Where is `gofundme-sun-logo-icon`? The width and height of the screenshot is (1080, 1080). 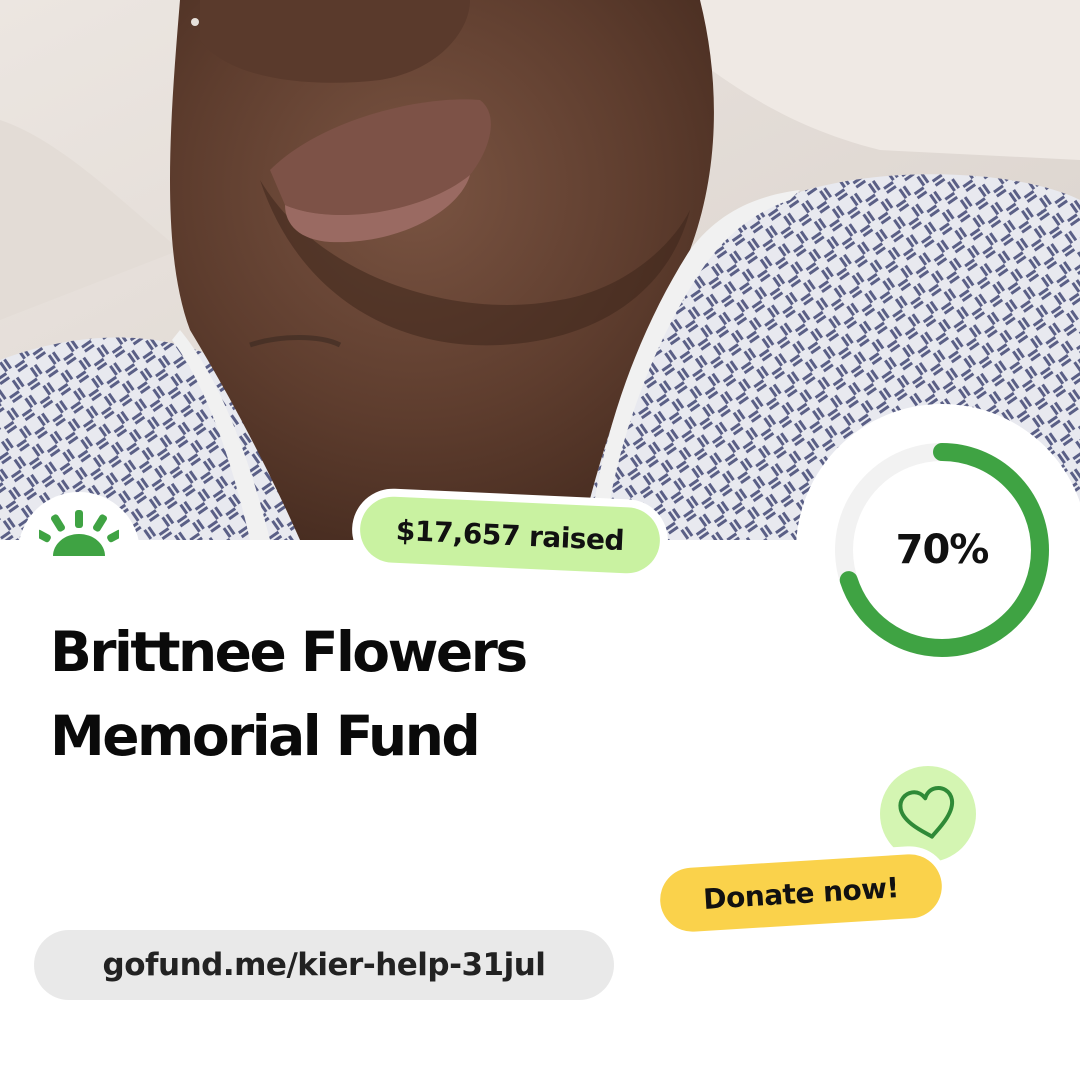
gofundme-sun-logo-icon is located at coordinates (79, 533).